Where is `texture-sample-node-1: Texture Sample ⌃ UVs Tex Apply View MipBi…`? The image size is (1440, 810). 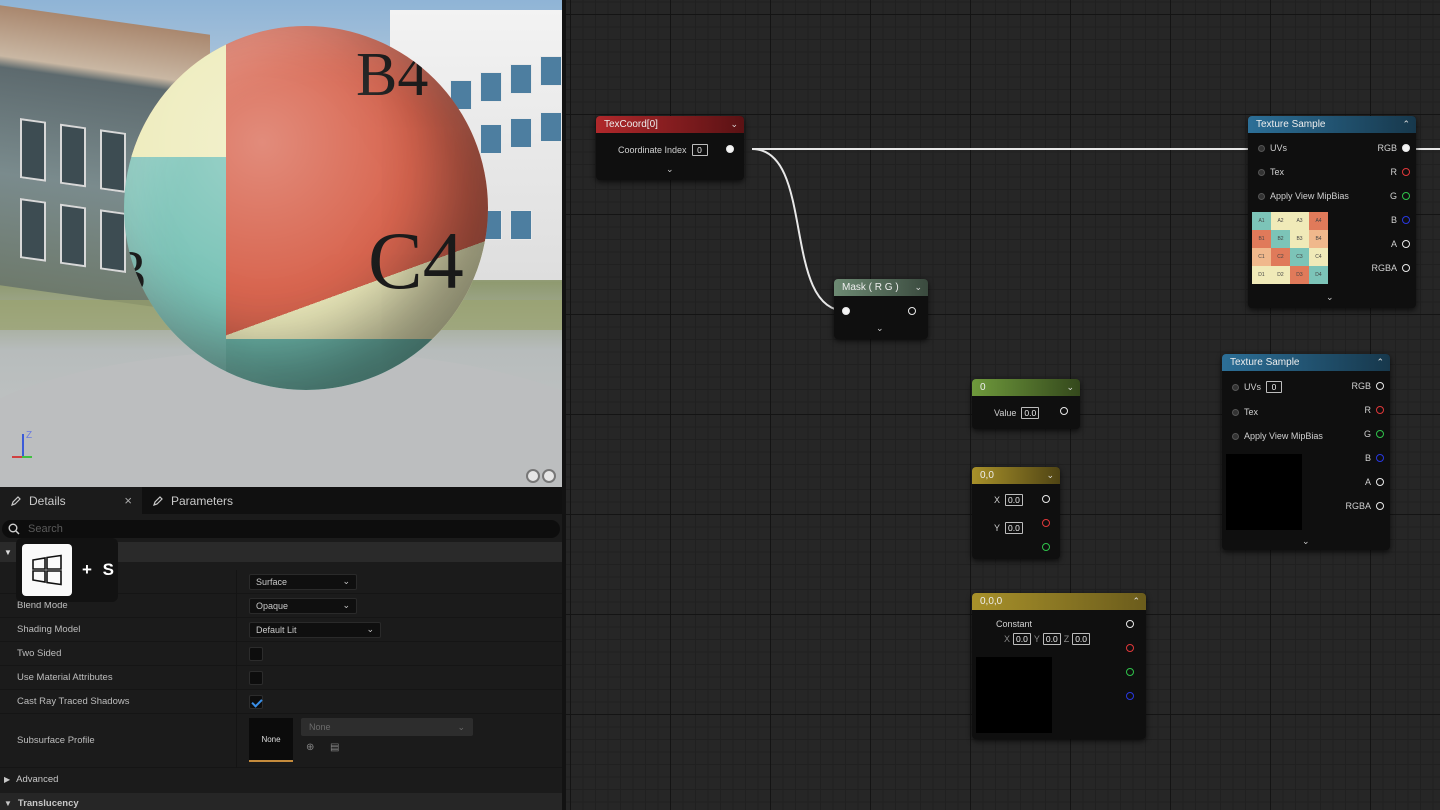 texture-sample-node-1: Texture Sample ⌃ UVs Tex Apply View MipBi… is located at coordinates (1332, 212).